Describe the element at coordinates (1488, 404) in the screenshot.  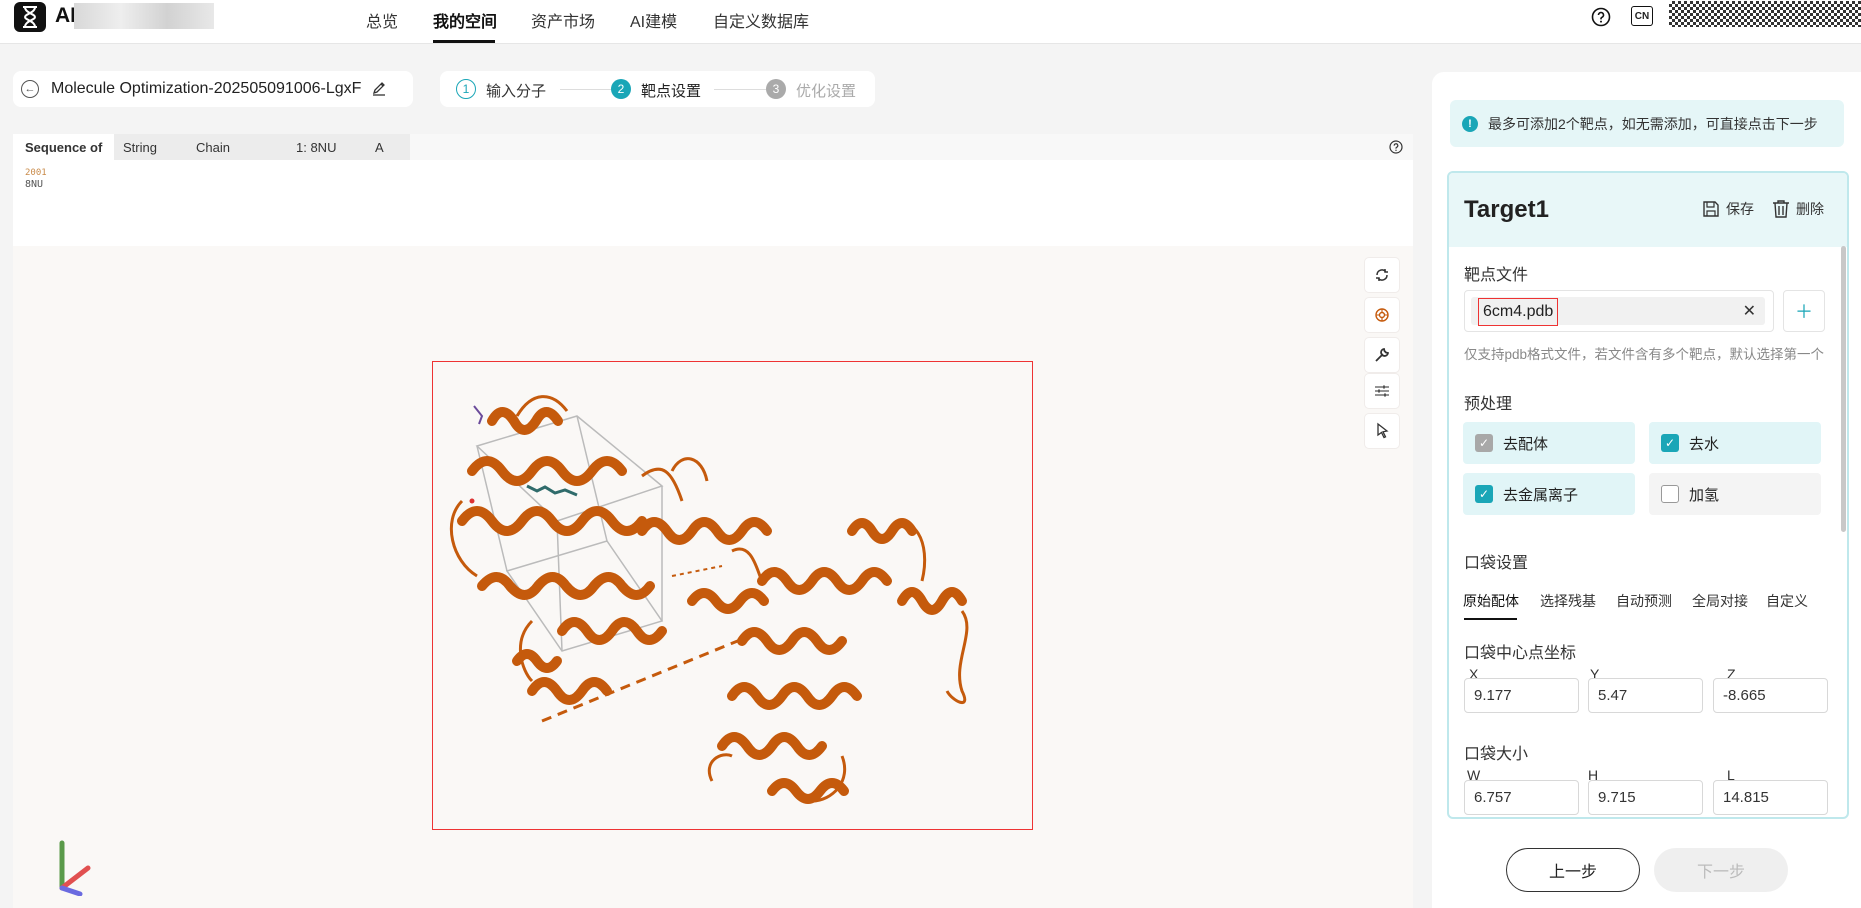
I see `preprocess-label: 预处理` at that location.